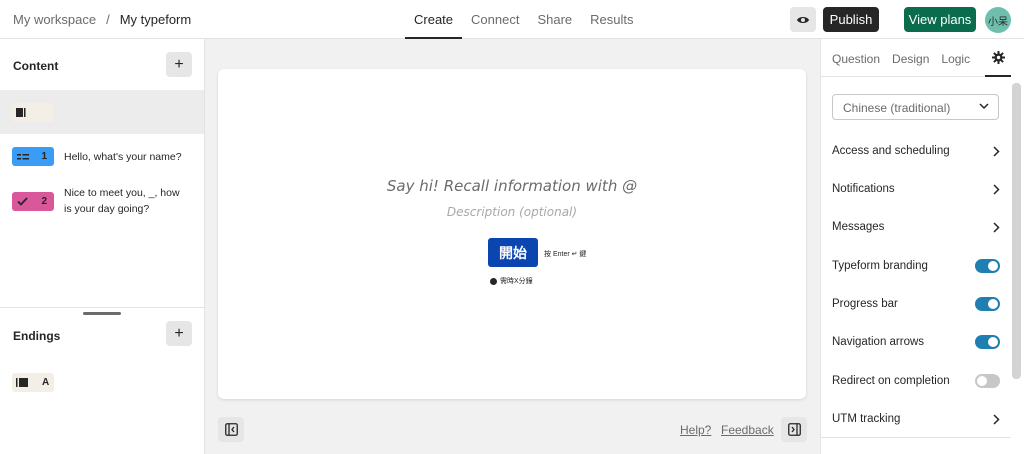  Describe the element at coordinates (516, 281) in the screenshot. I see `time-estimate-text: 需時X分鐘` at that location.